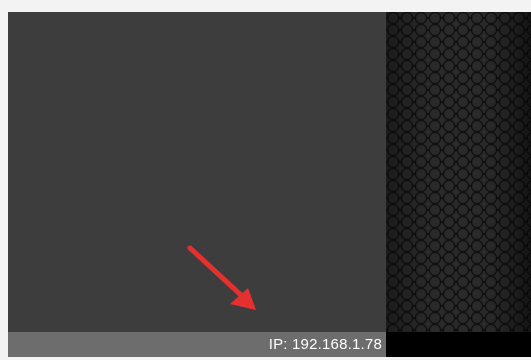  Describe the element at coordinates (197, 344) in the screenshot. I see `status-bar: IP: 192.168.1.78` at that location.